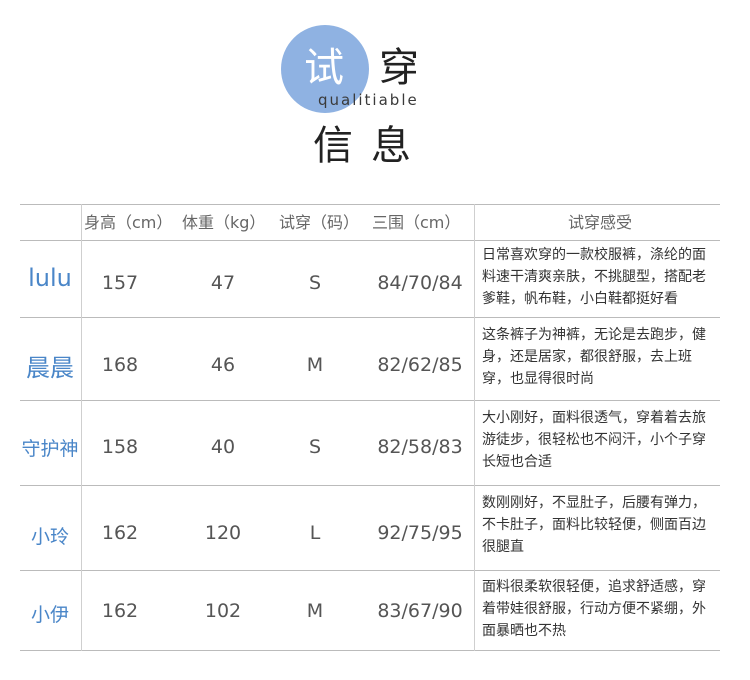 The image size is (750, 680). Describe the element at coordinates (223, 611) in the screenshot. I see `row-weight: 102` at that location.